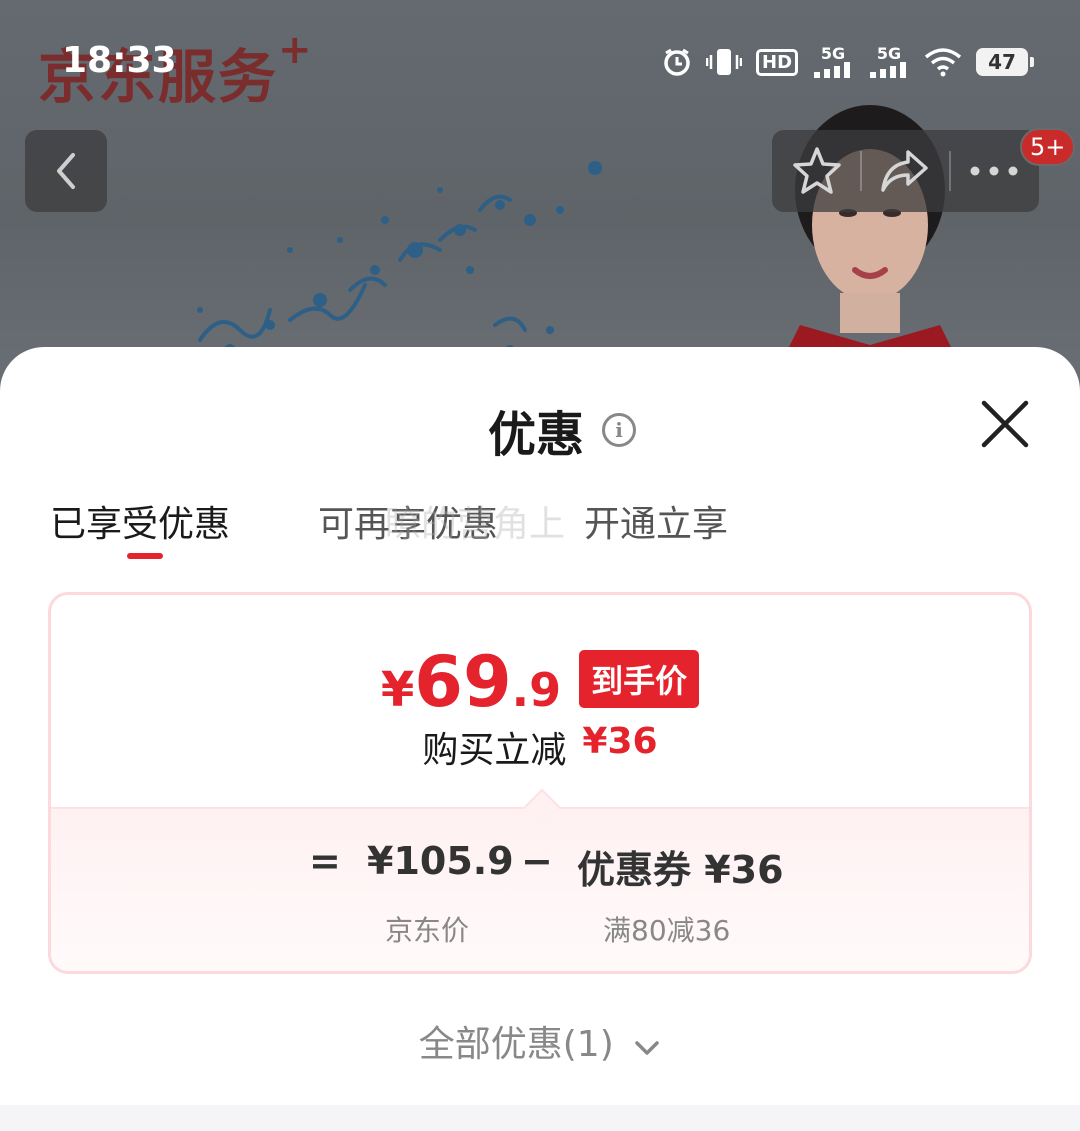 The image size is (1080, 1131). I want to click on signal-sim1: 5G, so click(833, 62).